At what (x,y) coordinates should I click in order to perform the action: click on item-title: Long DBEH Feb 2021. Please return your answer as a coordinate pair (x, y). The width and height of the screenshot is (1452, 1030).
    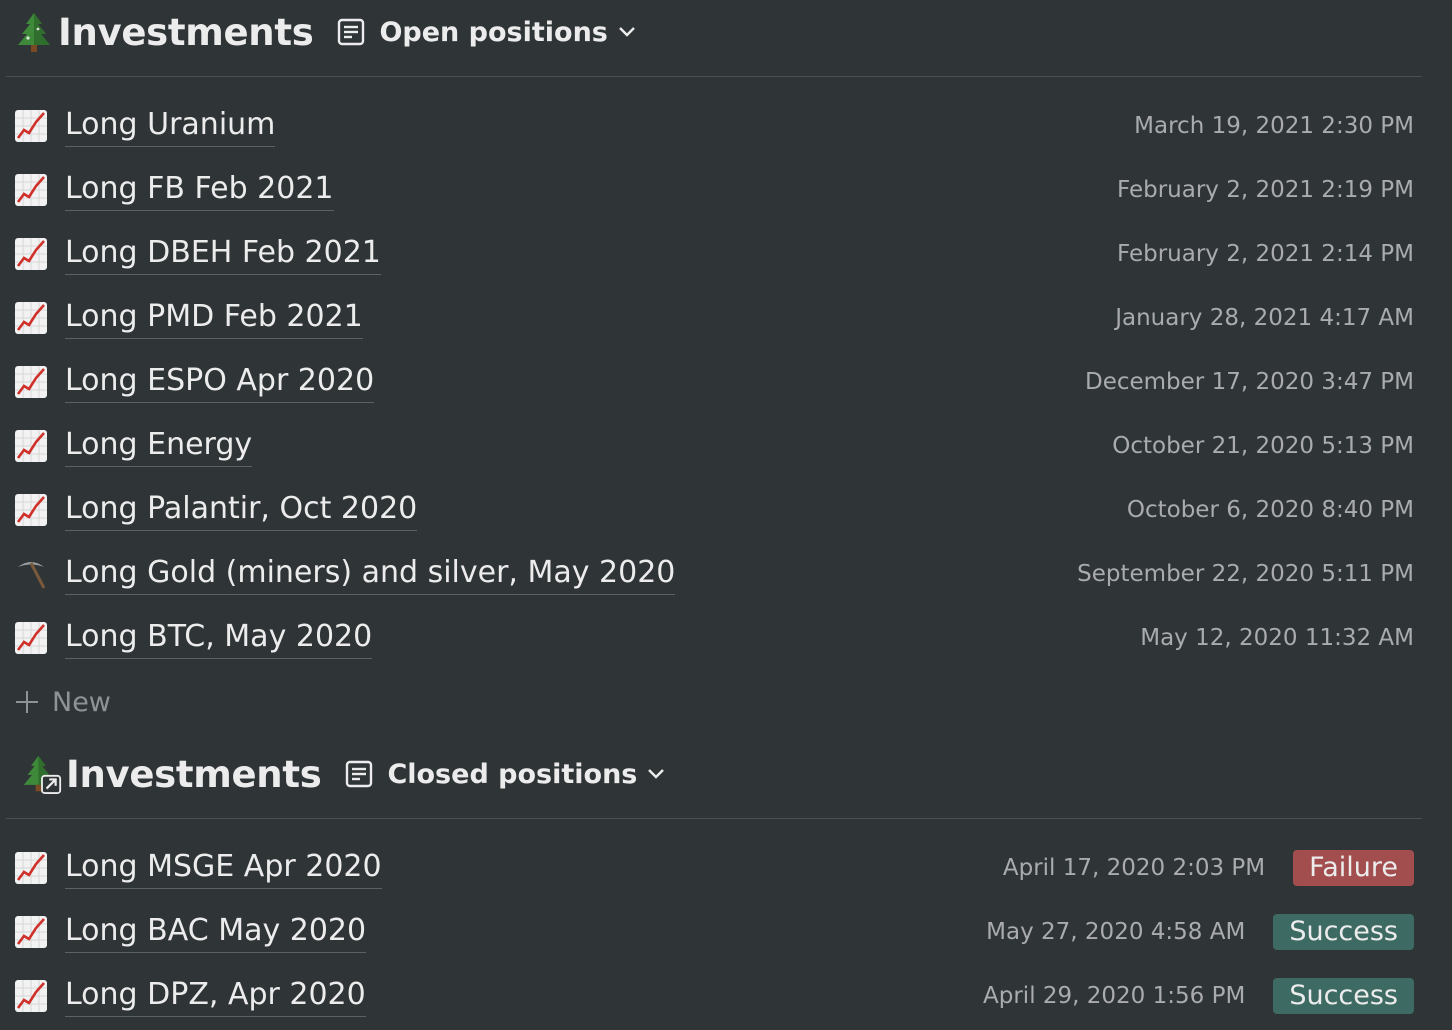
    Looking at the image, I should click on (223, 254).